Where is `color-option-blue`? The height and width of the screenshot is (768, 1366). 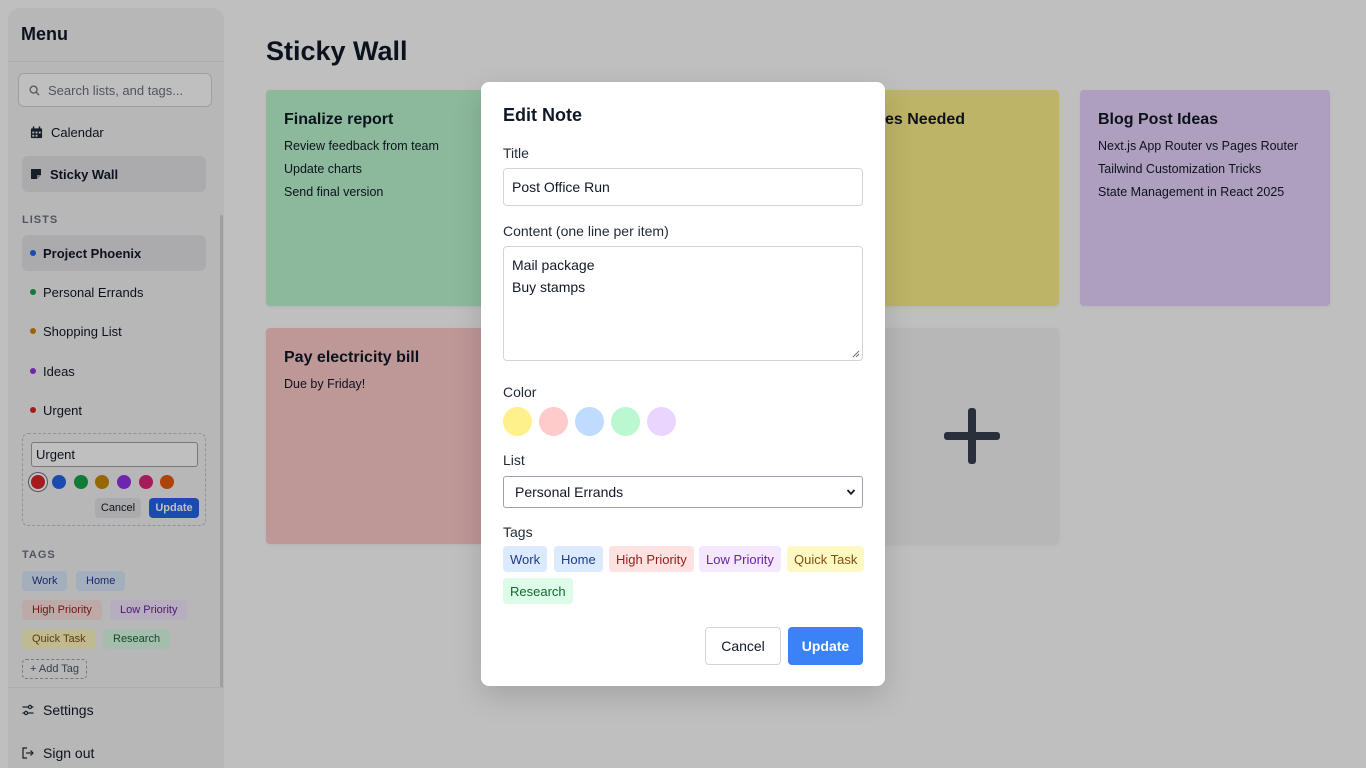
color-option-blue is located at coordinates (589, 421).